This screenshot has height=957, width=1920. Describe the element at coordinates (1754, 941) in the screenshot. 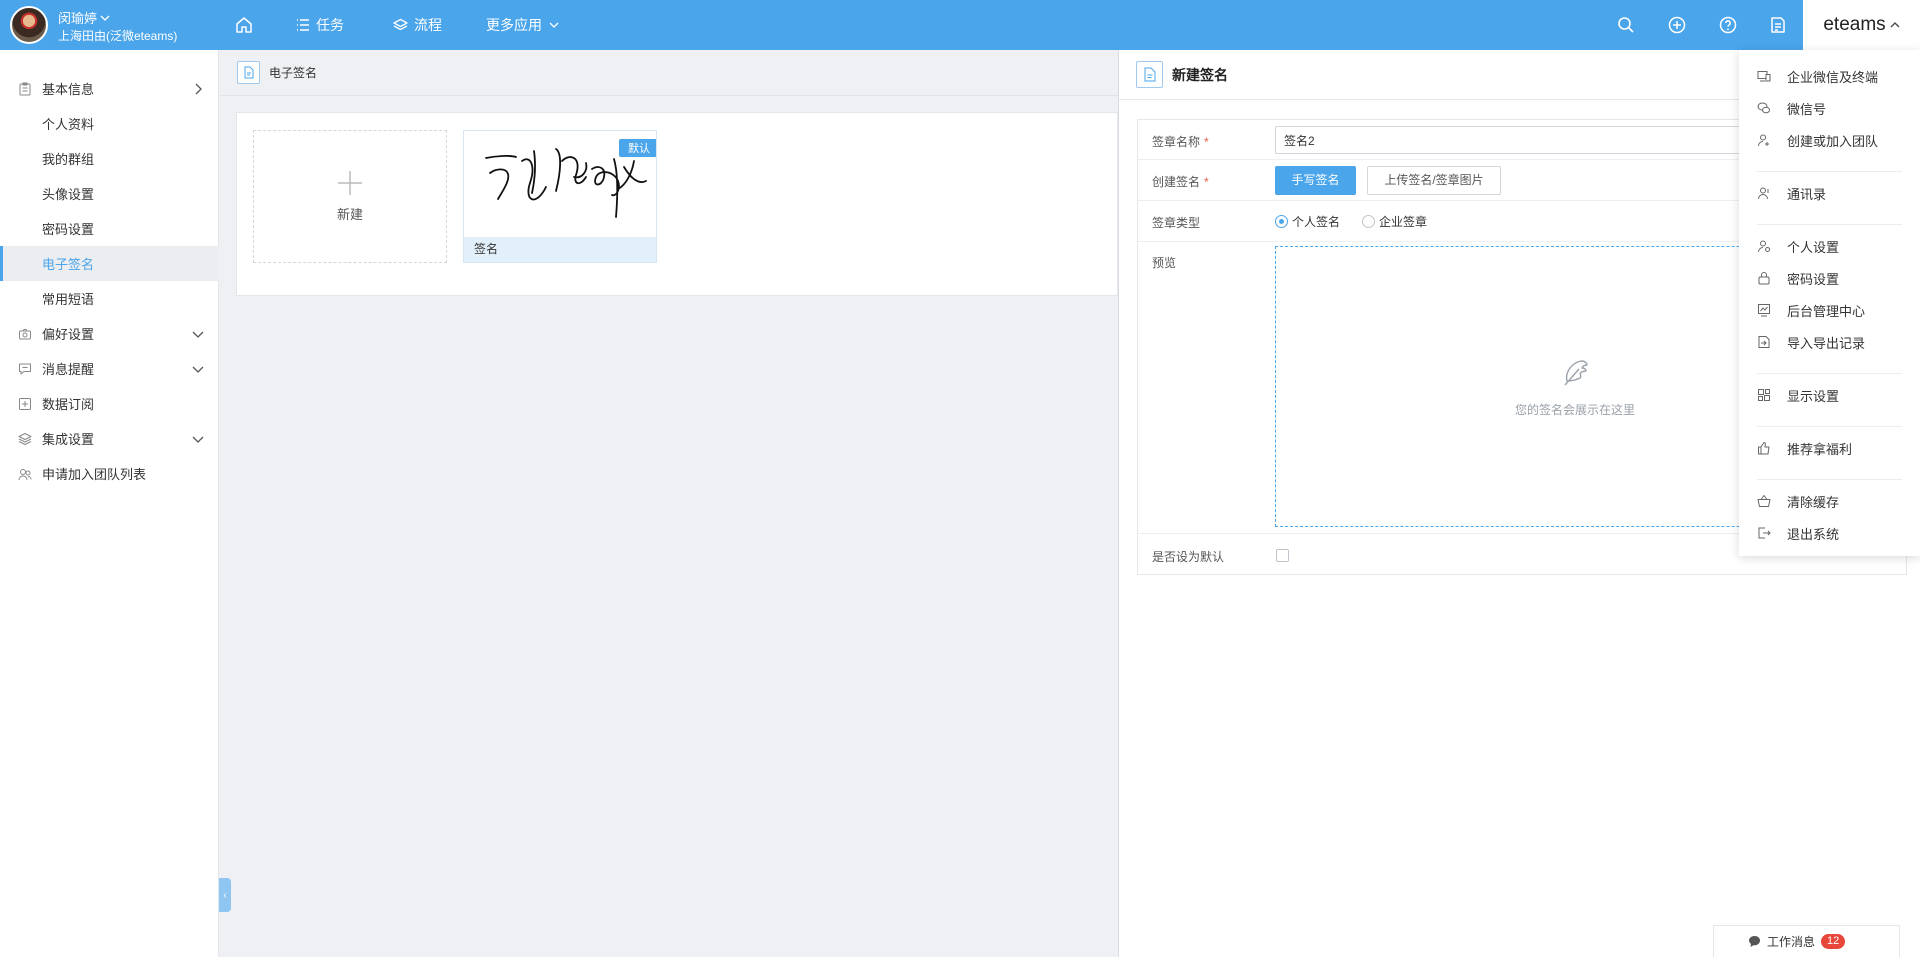

I see `chat-icon` at that location.